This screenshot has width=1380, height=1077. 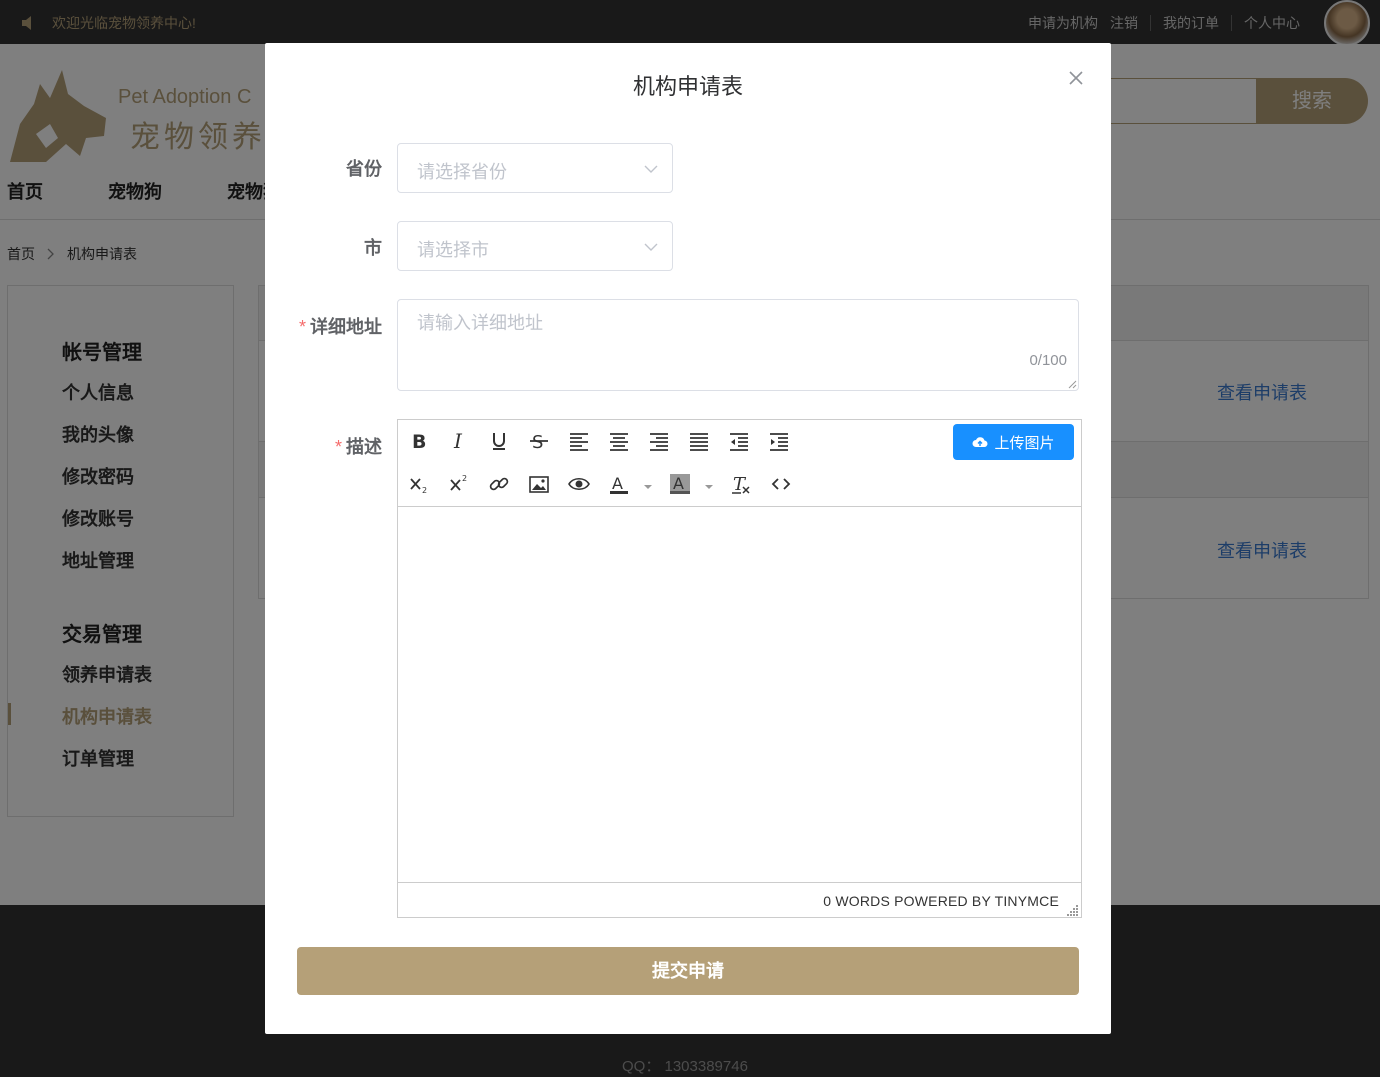 I want to click on align-center-icon, so click(x=619, y=441).